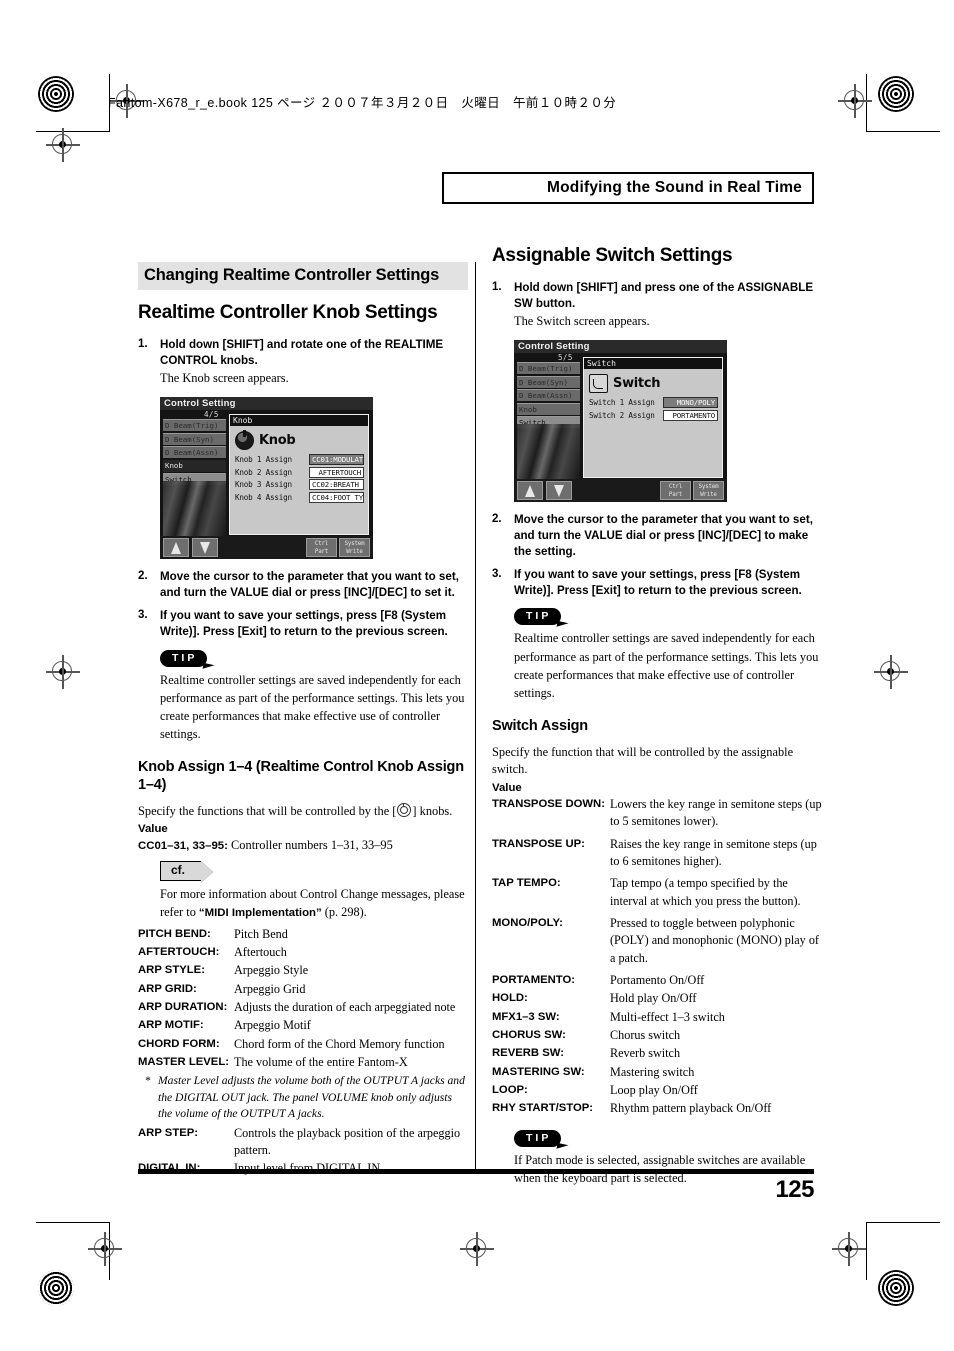 This screenshot has width=954, height=1351. Describe the element at coordinates (73, 103) in the screenshot. I see `crop-mark-top-left` at that location.